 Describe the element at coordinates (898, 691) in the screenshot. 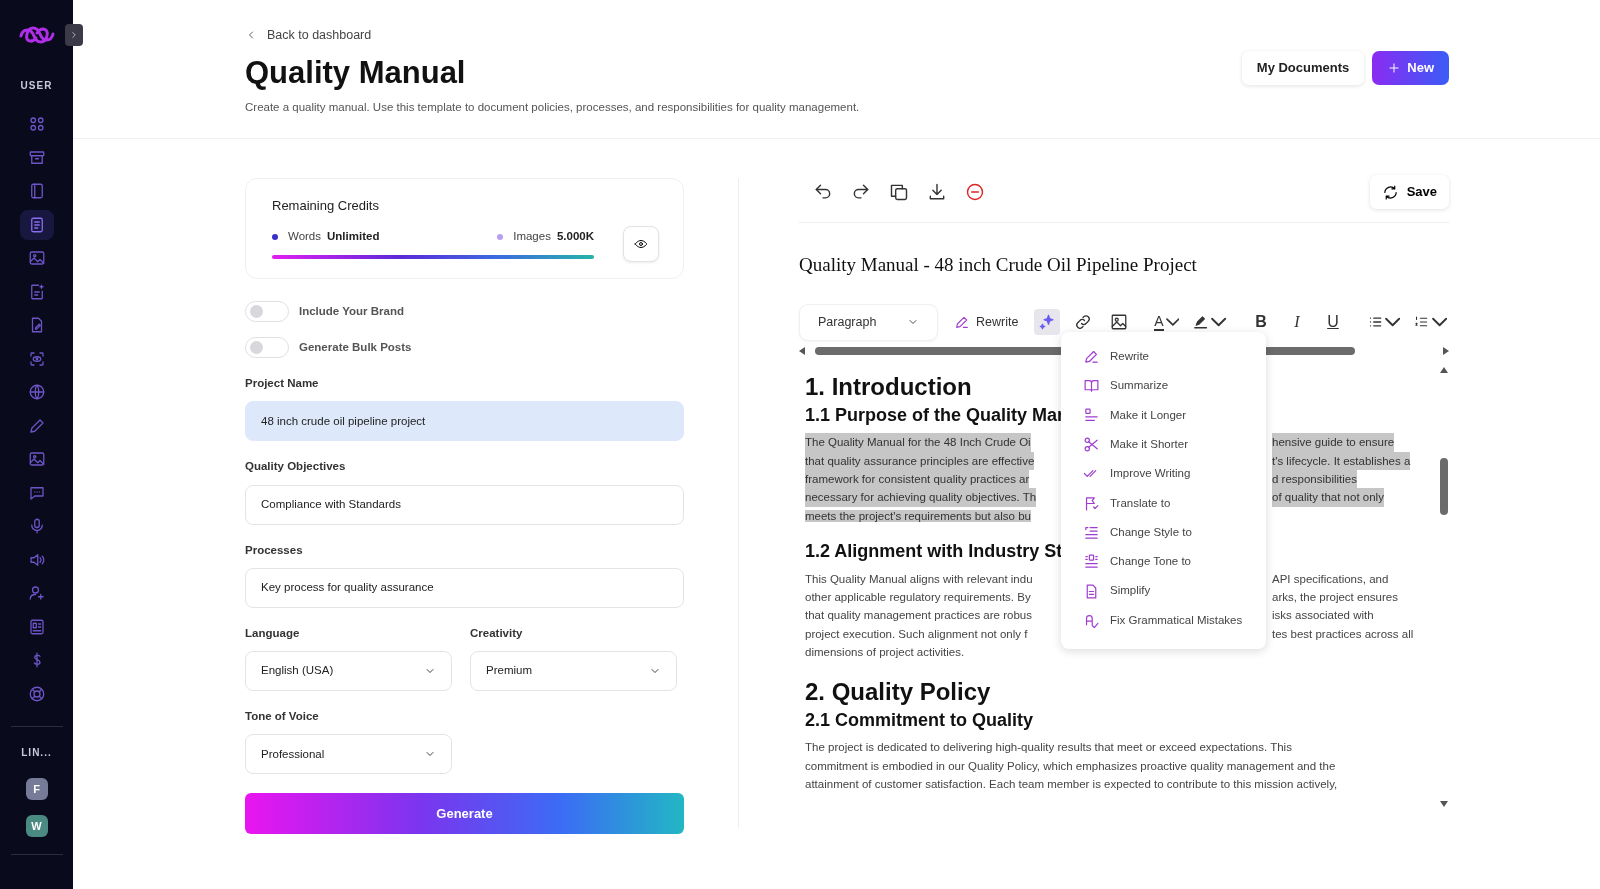

I see `heading: 2. Quality Policy` at that location.